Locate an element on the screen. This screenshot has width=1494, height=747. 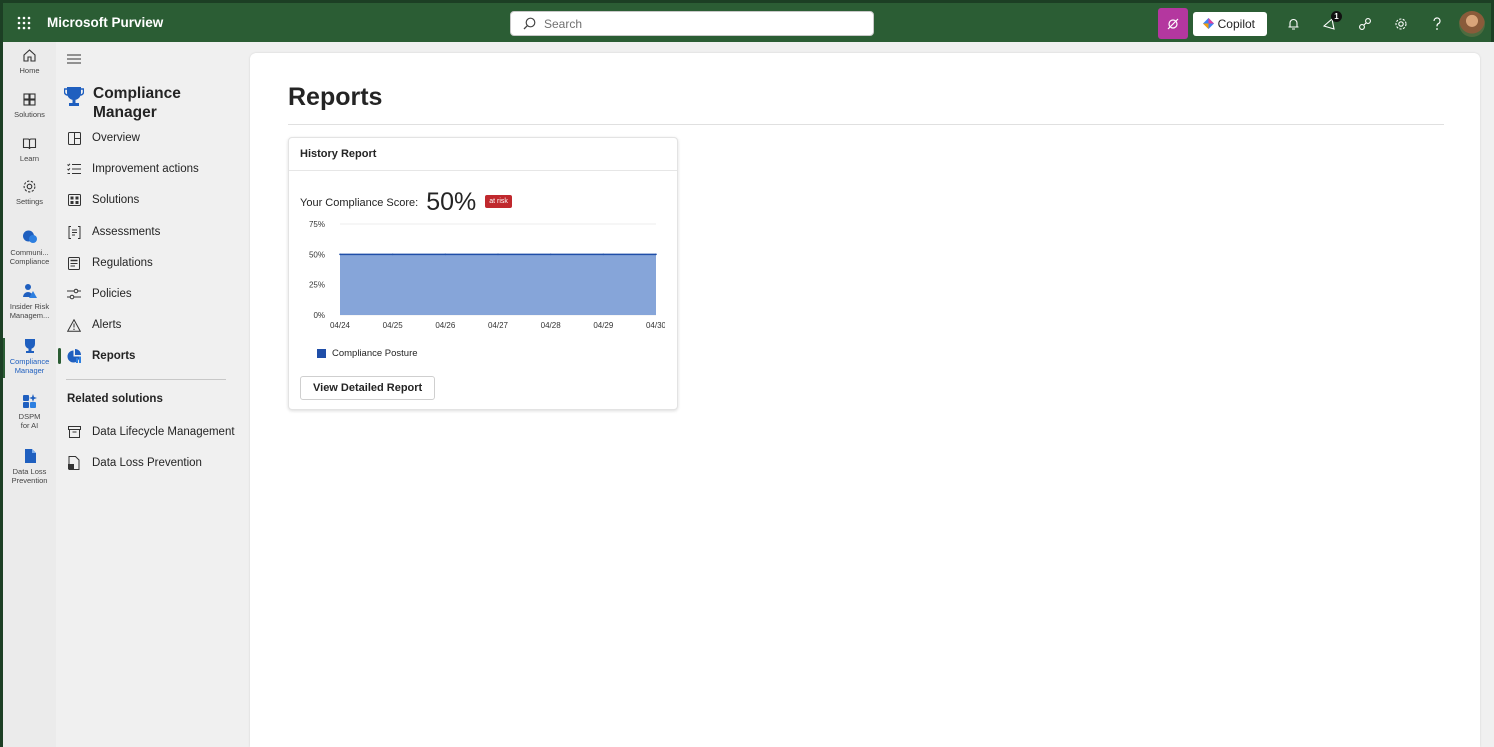
rail-item-settings: Settings is located at coordinates (29, 192).